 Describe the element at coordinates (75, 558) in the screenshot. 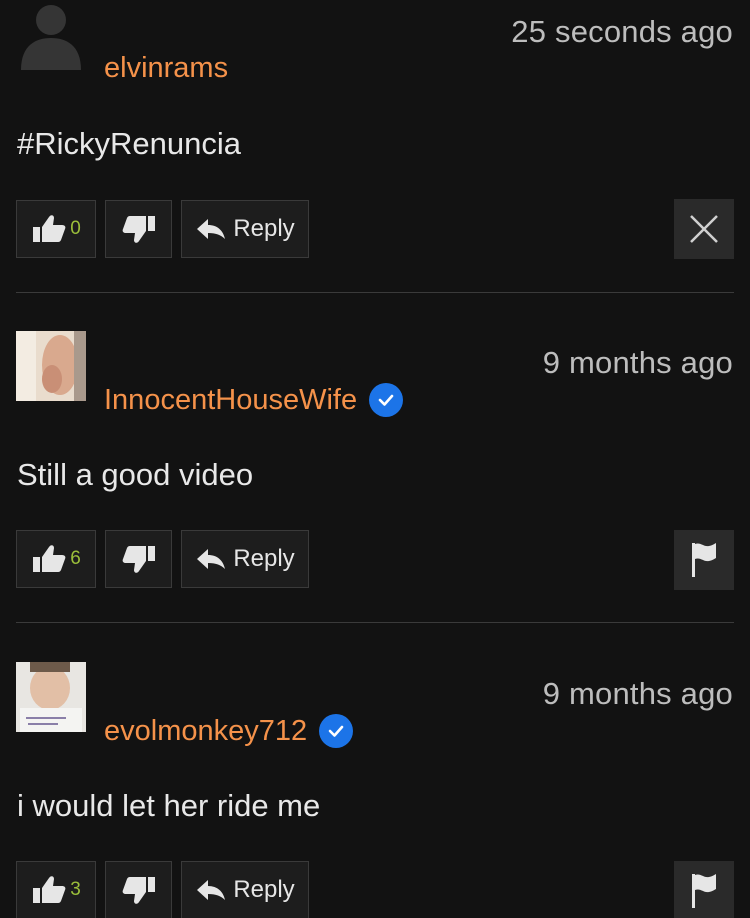

I see `like-count: 6` at that location.